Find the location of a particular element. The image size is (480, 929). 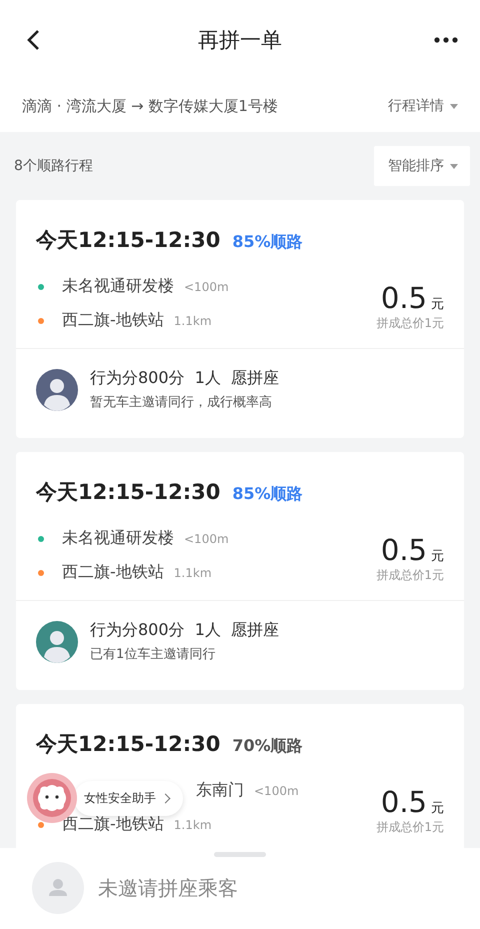

route-text: 滴滴 · 湾流大厦 → 数字传媒大厦1号楼 is located at coordinates (150, 106).